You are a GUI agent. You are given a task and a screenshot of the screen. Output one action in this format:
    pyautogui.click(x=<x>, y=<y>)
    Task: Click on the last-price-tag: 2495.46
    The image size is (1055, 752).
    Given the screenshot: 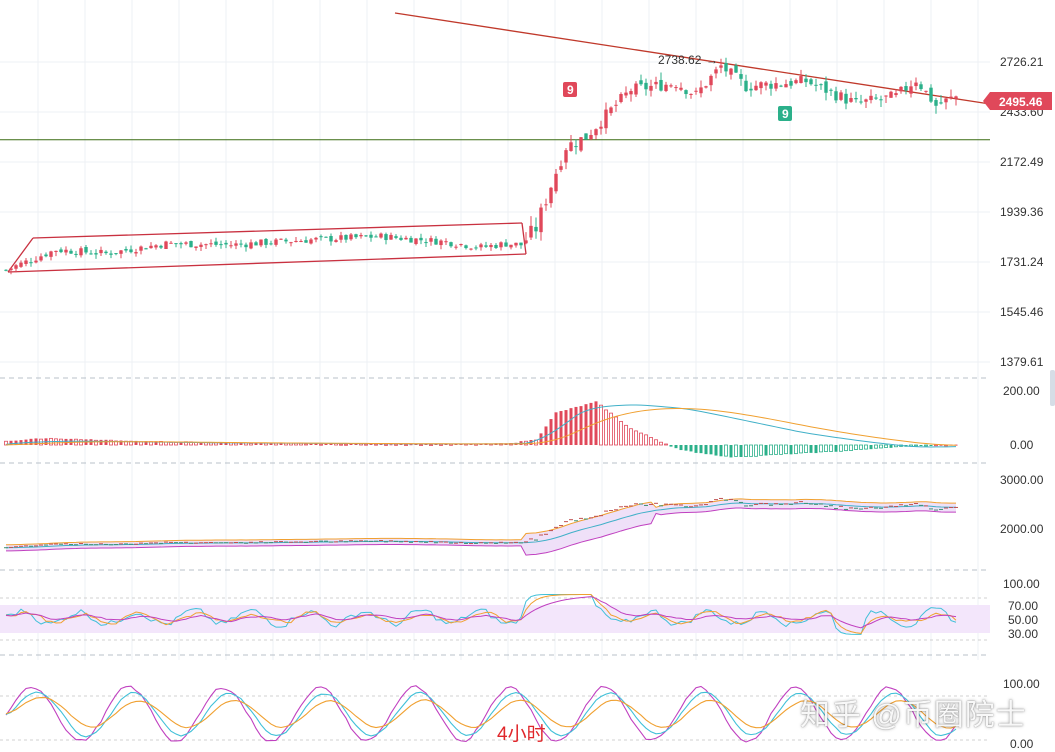 What is the action you would take?
    pyautogui.click(x=1017, y=101)
    